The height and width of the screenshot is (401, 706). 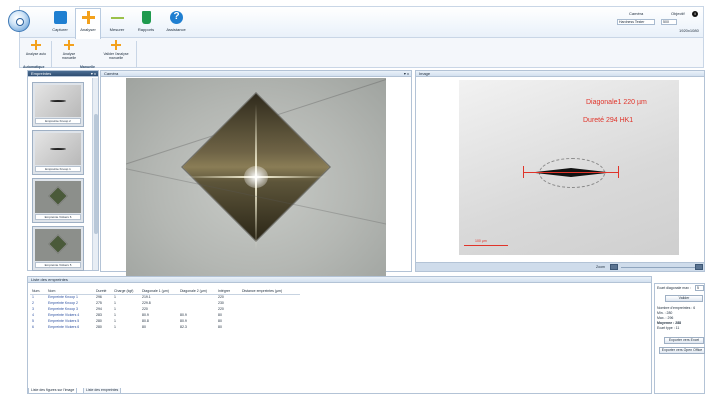 I want to click on export-excel-button: Exporter vers Excel, so click(x=684, y=340).